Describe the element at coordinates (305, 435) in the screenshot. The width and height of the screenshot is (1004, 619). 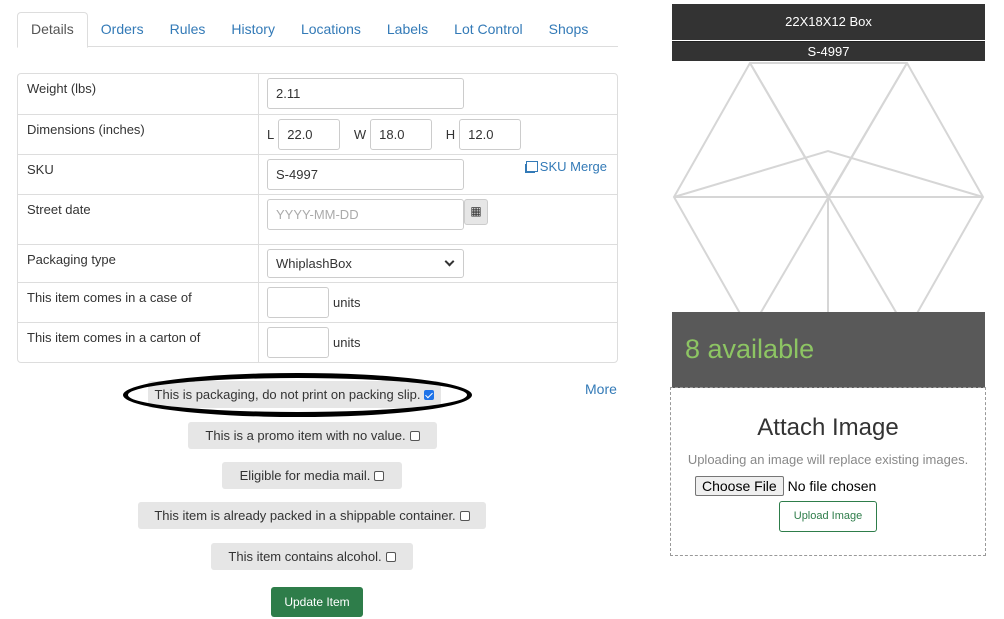
I see `promo-checkbox-label: This is a promo item with no value.` at that location.